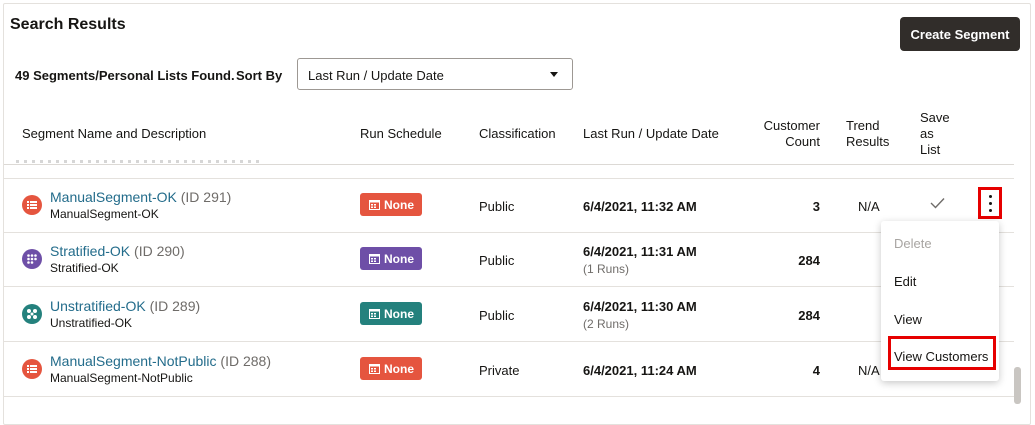 Image resolution: width=1035 pixels, height=425 pixels. I want to click on column-header-last-run: Last Run / Update Date, so click(651, 134).